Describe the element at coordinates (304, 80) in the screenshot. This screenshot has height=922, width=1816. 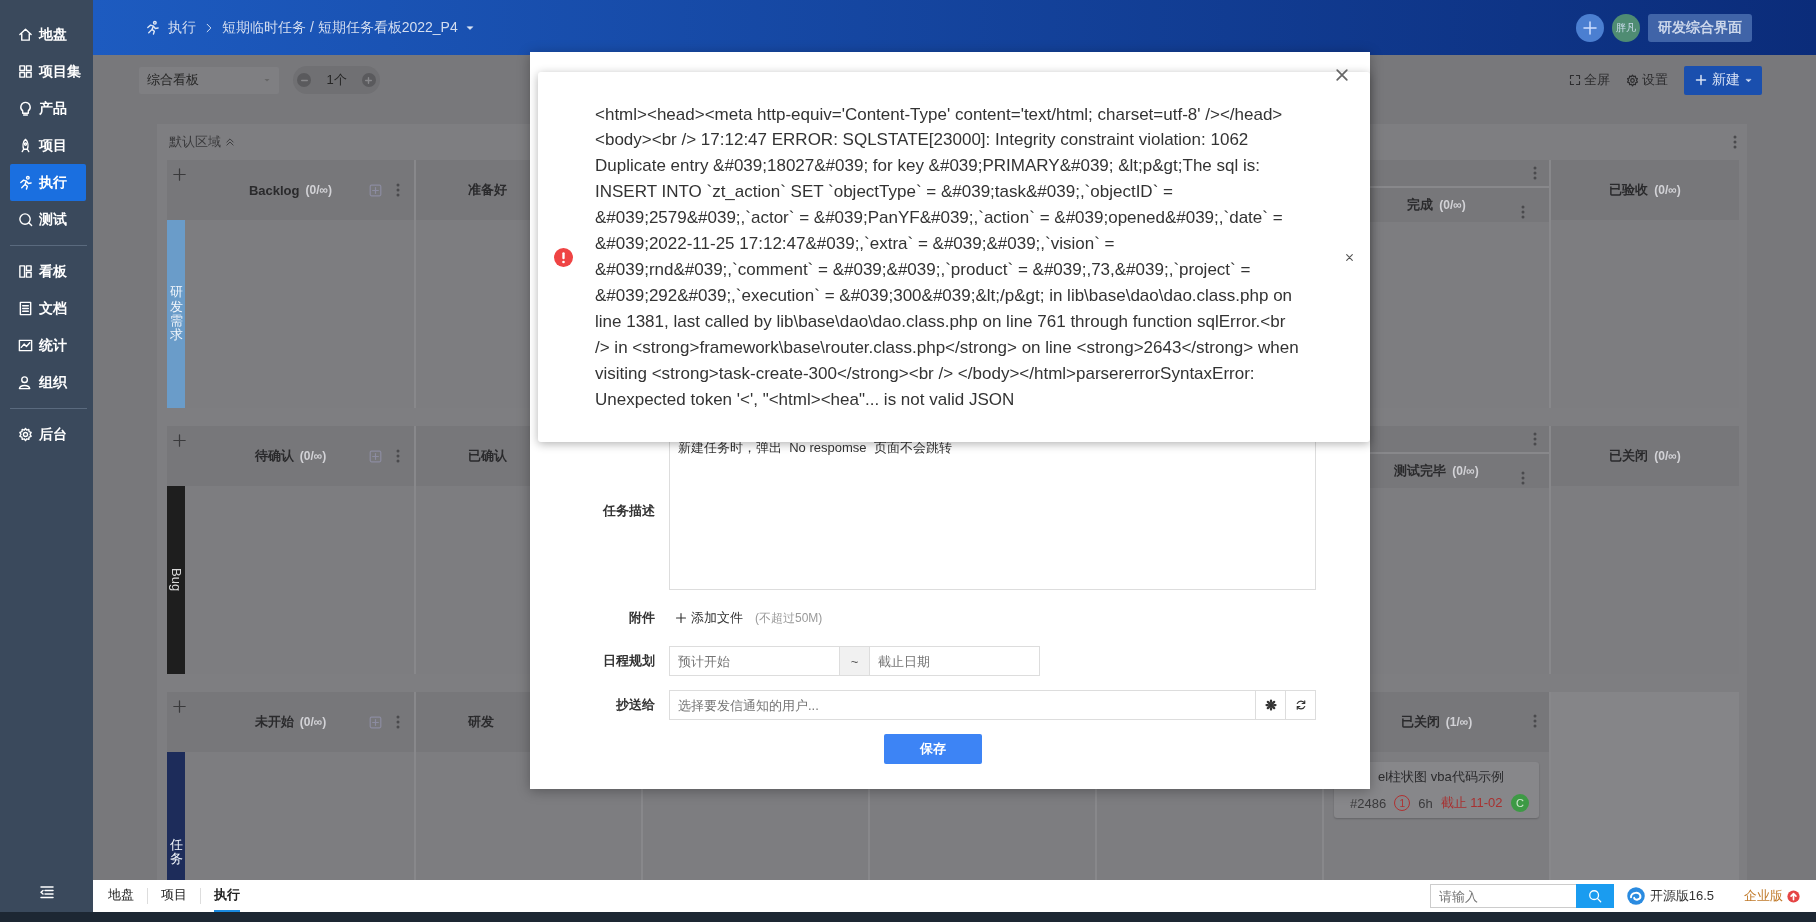
I see `minus-button` at that location.